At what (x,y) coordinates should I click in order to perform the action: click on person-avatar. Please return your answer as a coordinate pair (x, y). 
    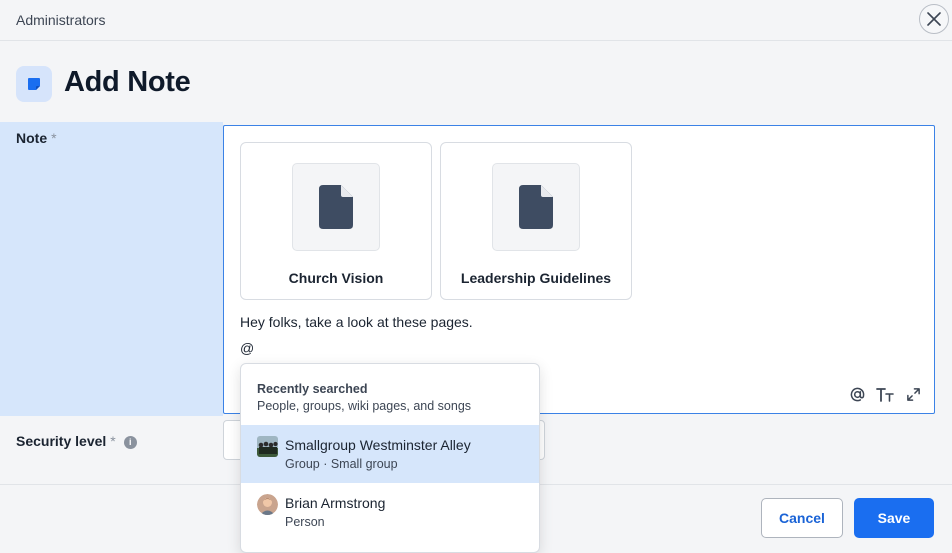
    Looking at the image, I should click on (267, 504).